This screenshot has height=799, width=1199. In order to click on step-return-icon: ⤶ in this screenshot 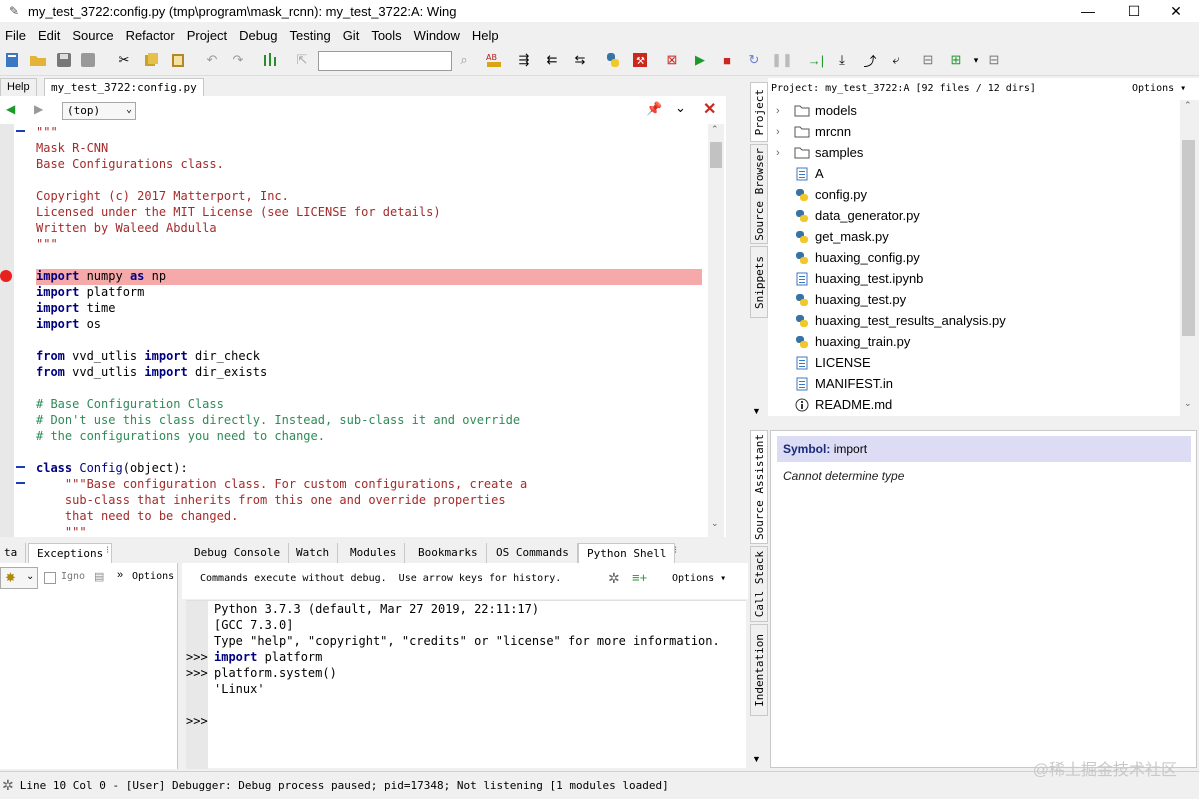, I will do `click(896, 60)`.